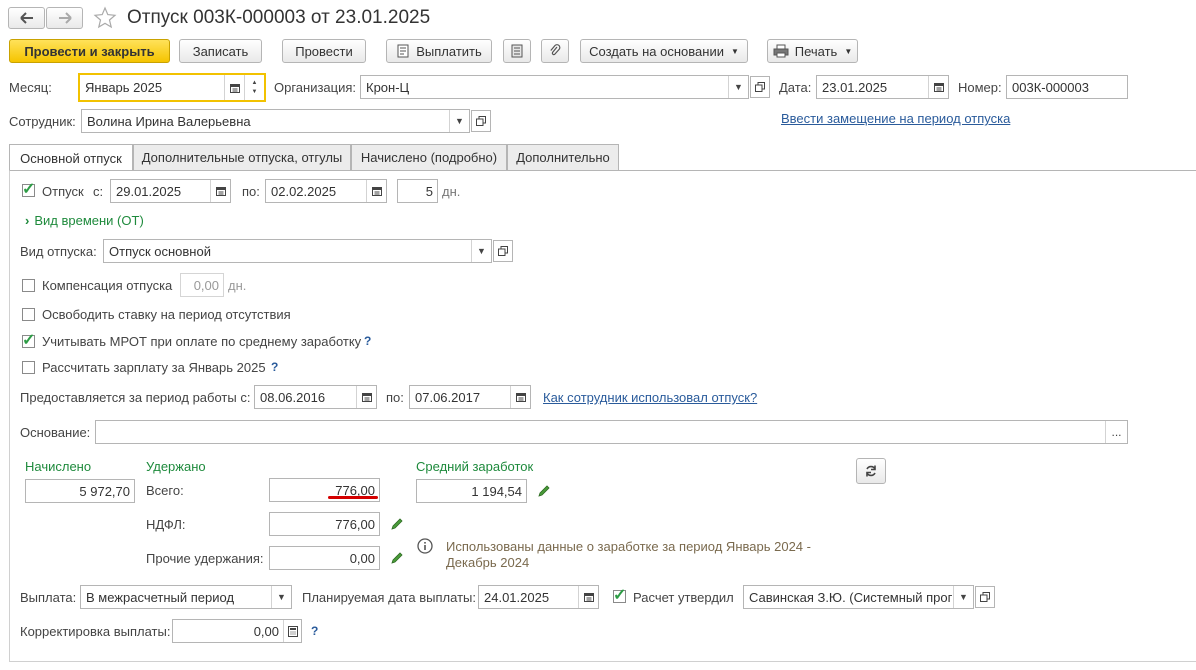  Describe the element at coordinates (26, 18) in the screenshot. I see `back-button` at that location.